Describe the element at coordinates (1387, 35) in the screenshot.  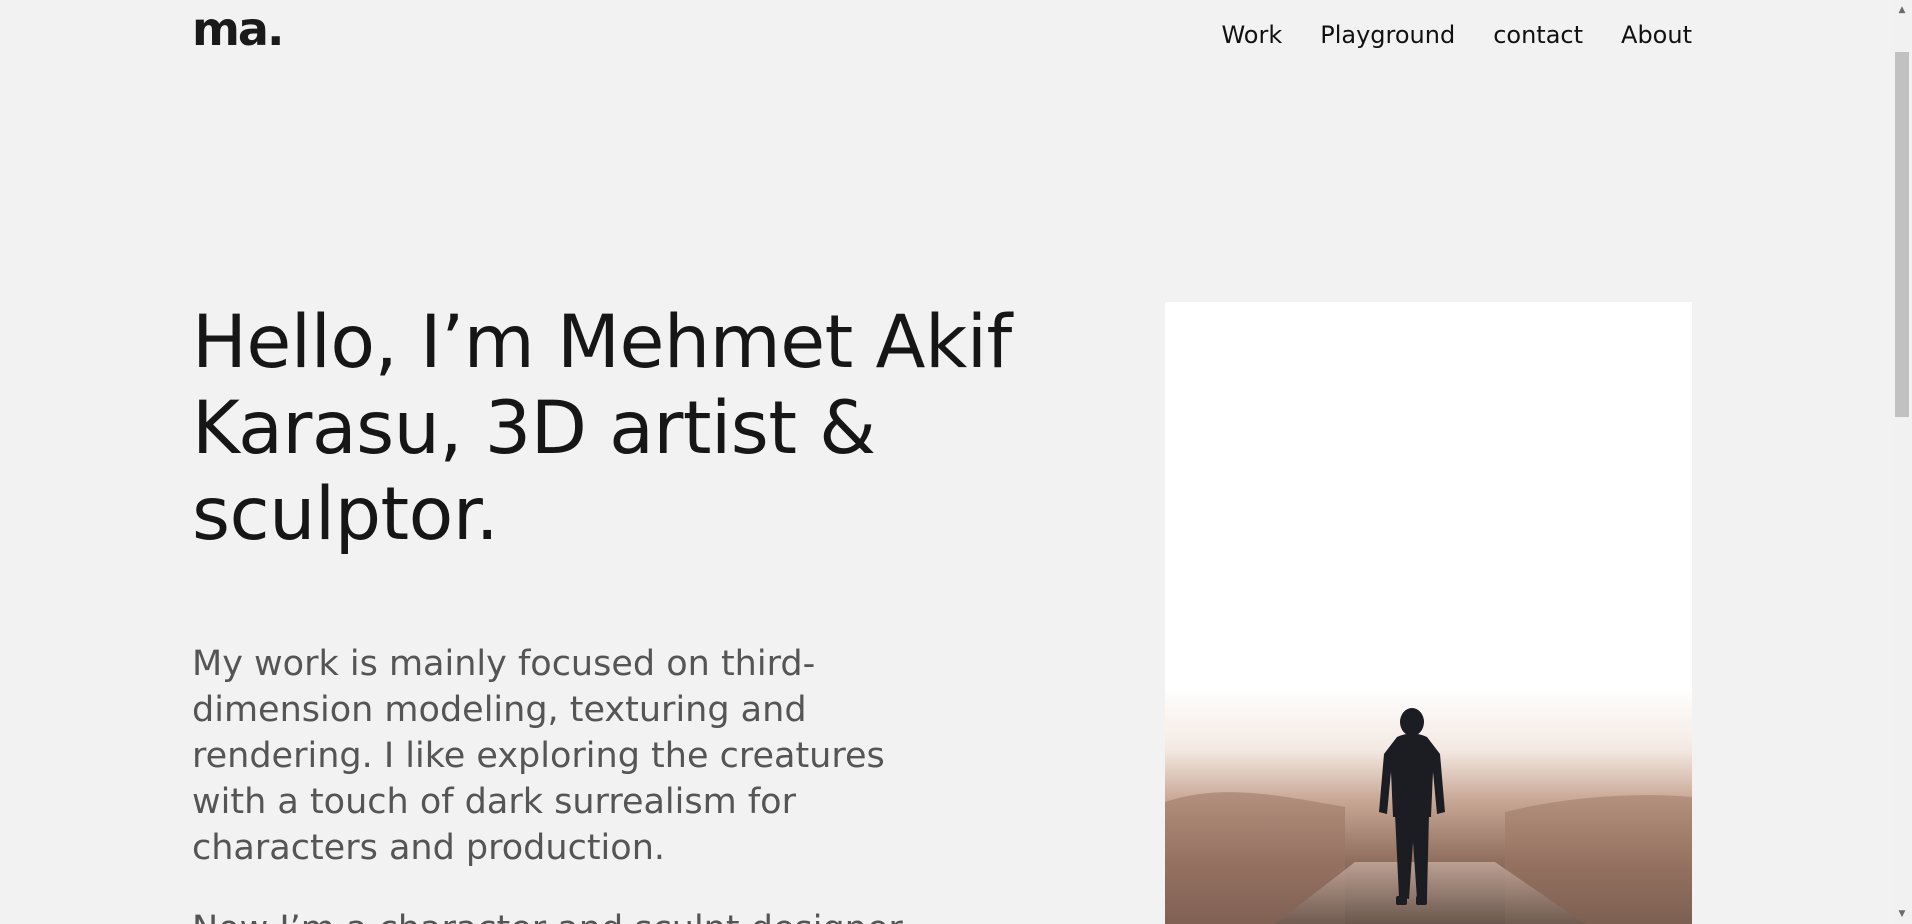
I see `nav-link-playground: Playground` at that location.